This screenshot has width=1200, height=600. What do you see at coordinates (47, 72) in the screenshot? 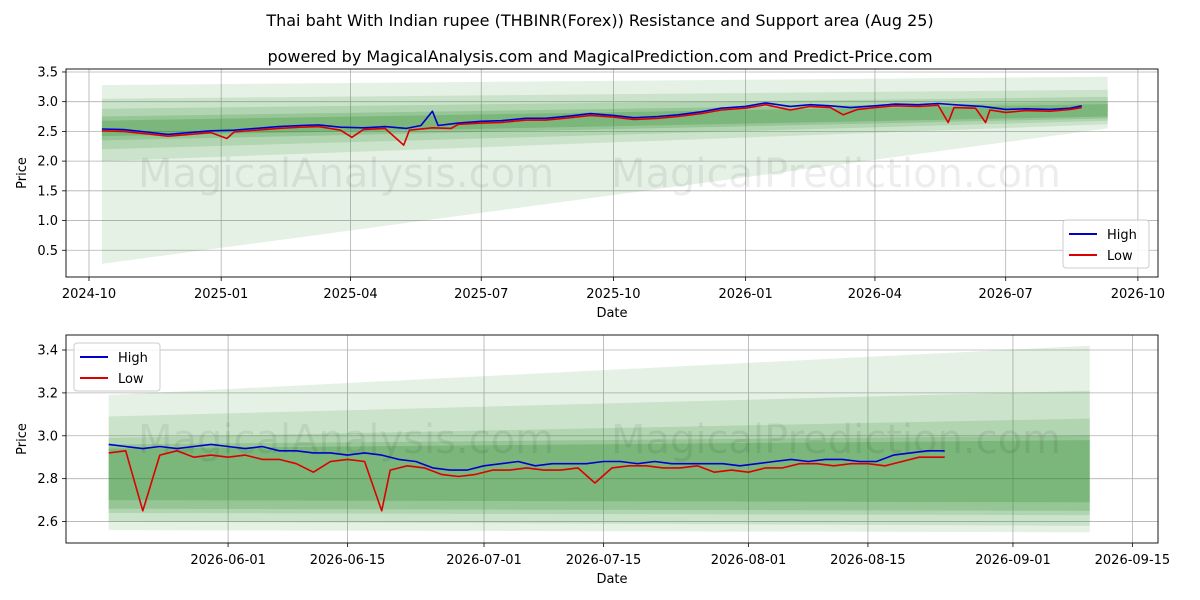
I see `y-tick-label: 3.5` at bounding box center [47, 72].